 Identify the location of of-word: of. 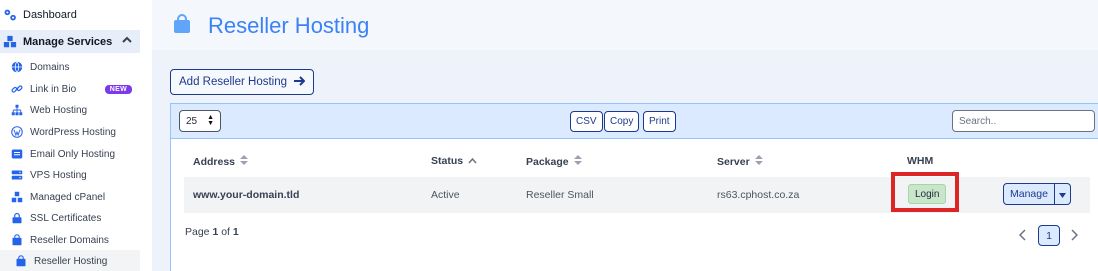
(225, 232).